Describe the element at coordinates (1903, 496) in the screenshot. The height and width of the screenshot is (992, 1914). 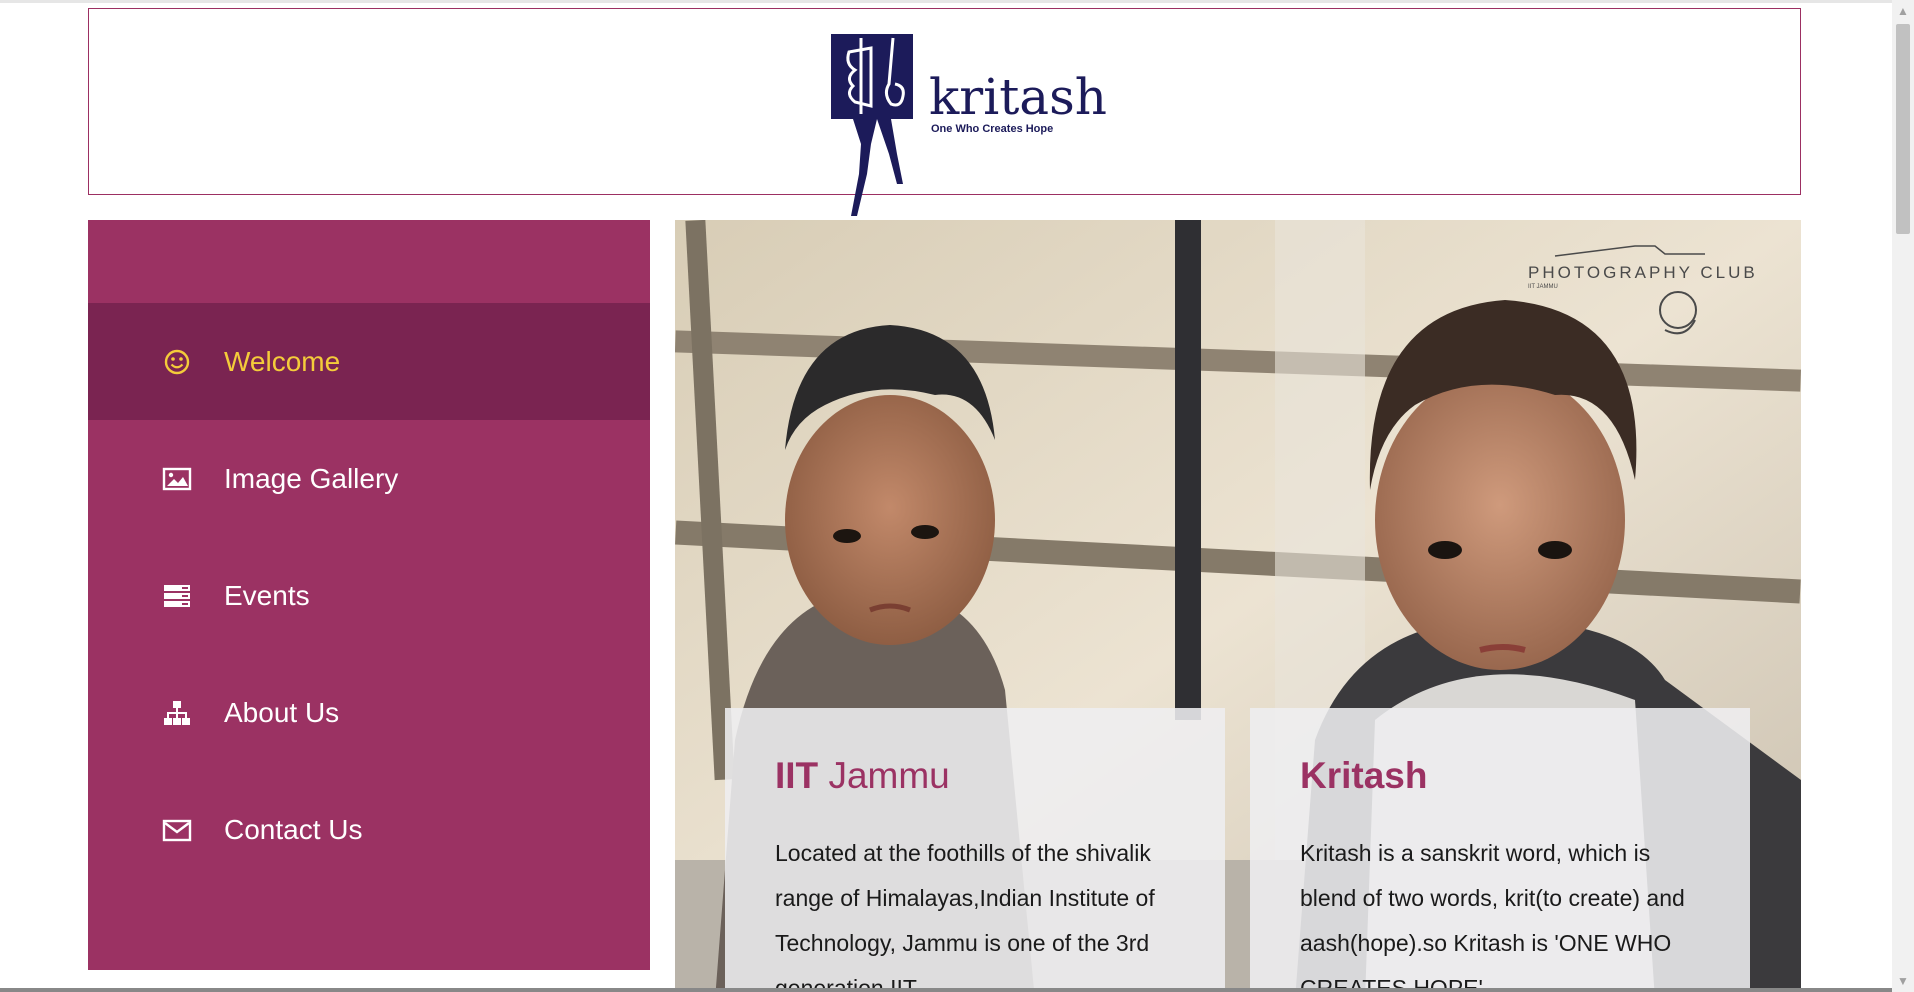
I see `vertical-scrollbar: ▲ ▼` at that location.